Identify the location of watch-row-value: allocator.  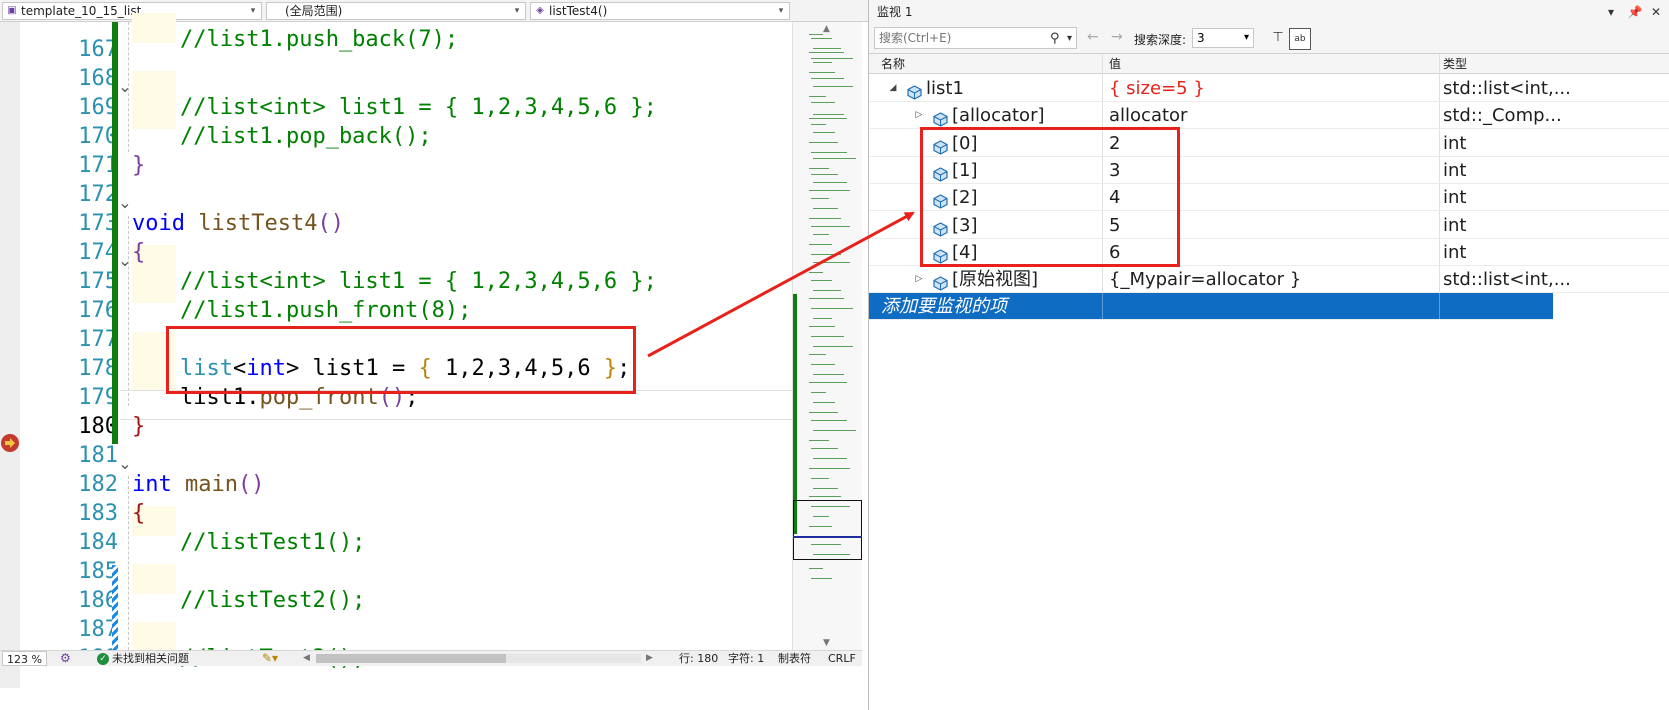
(1148, 115).